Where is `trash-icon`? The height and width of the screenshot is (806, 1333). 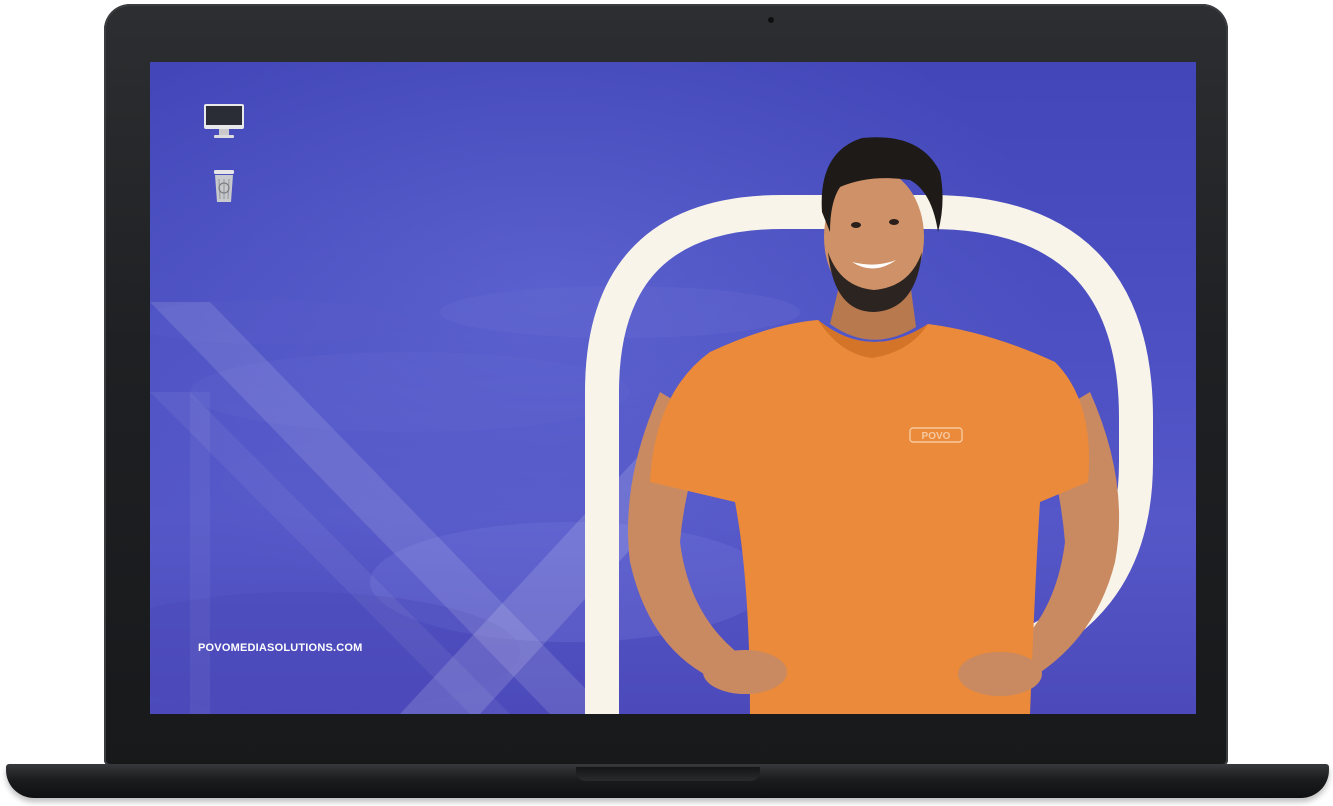
trash-icon is located at coordinates (224, 186).